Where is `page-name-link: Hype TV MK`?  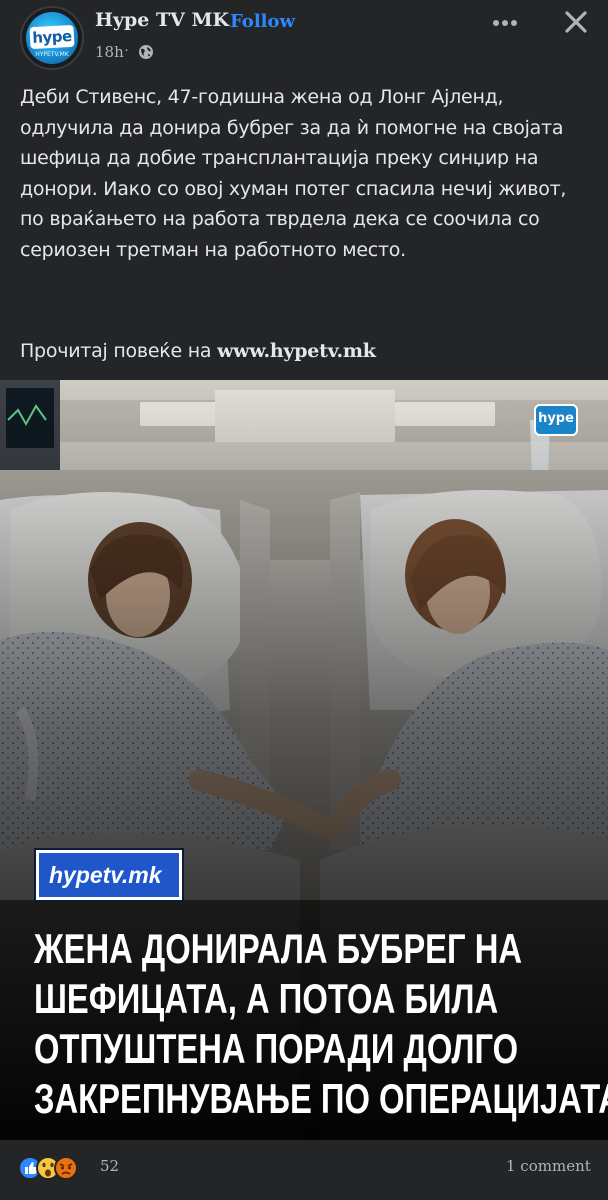 page-name-link: Hype TV MK is located at coordinates (162, 20).